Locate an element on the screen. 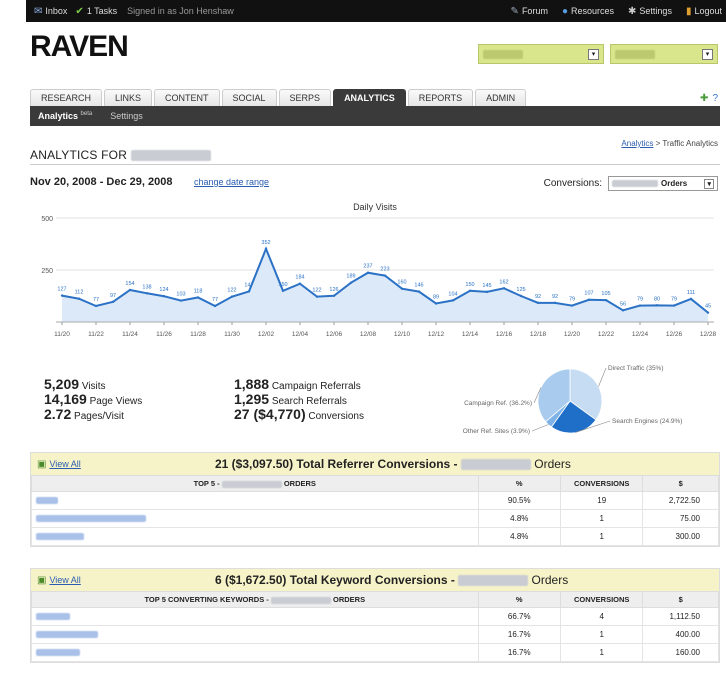  tab-reports: REPORTS is located at coordinates (440, 97).